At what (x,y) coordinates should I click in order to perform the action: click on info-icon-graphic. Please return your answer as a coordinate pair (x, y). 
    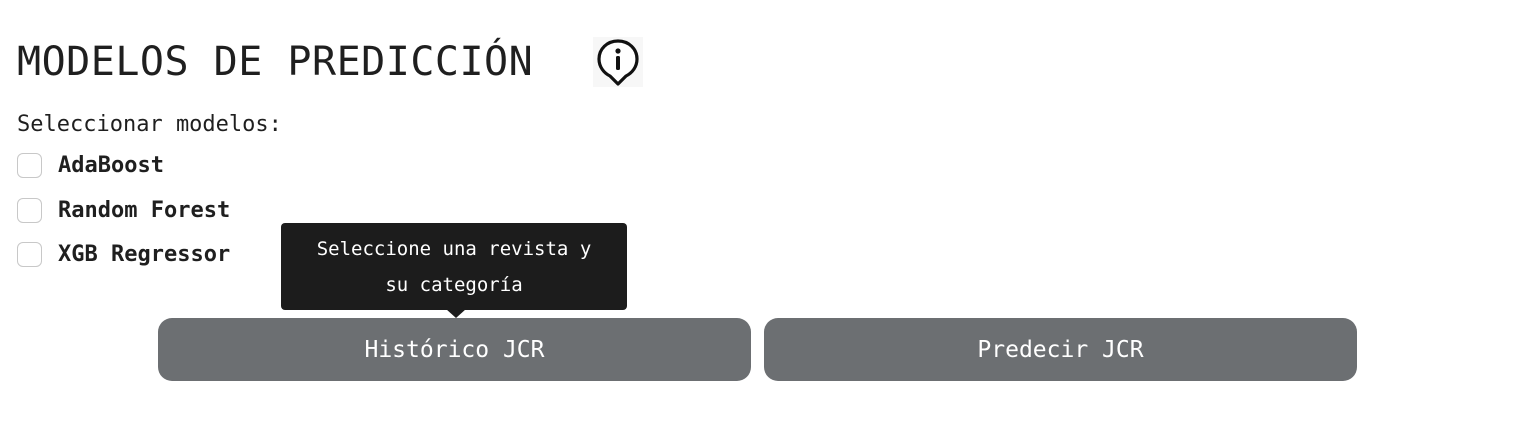
    Looking at the image, I should click on (618, 62).